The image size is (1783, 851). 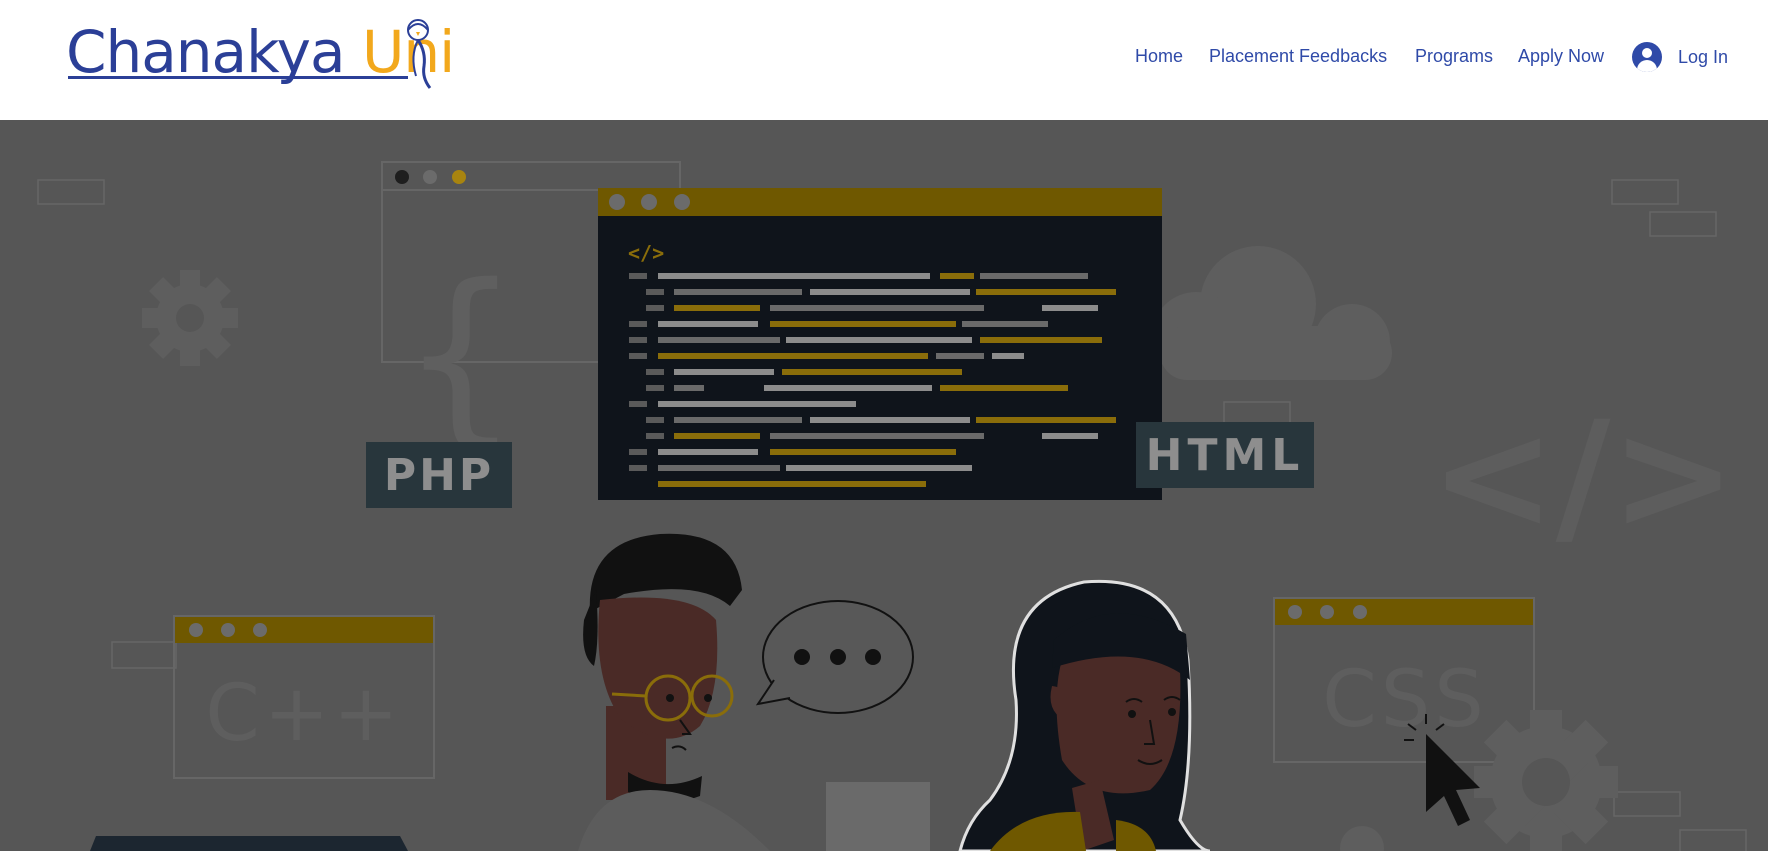 I want to click on woman-character, so click(x=1084, y=715).